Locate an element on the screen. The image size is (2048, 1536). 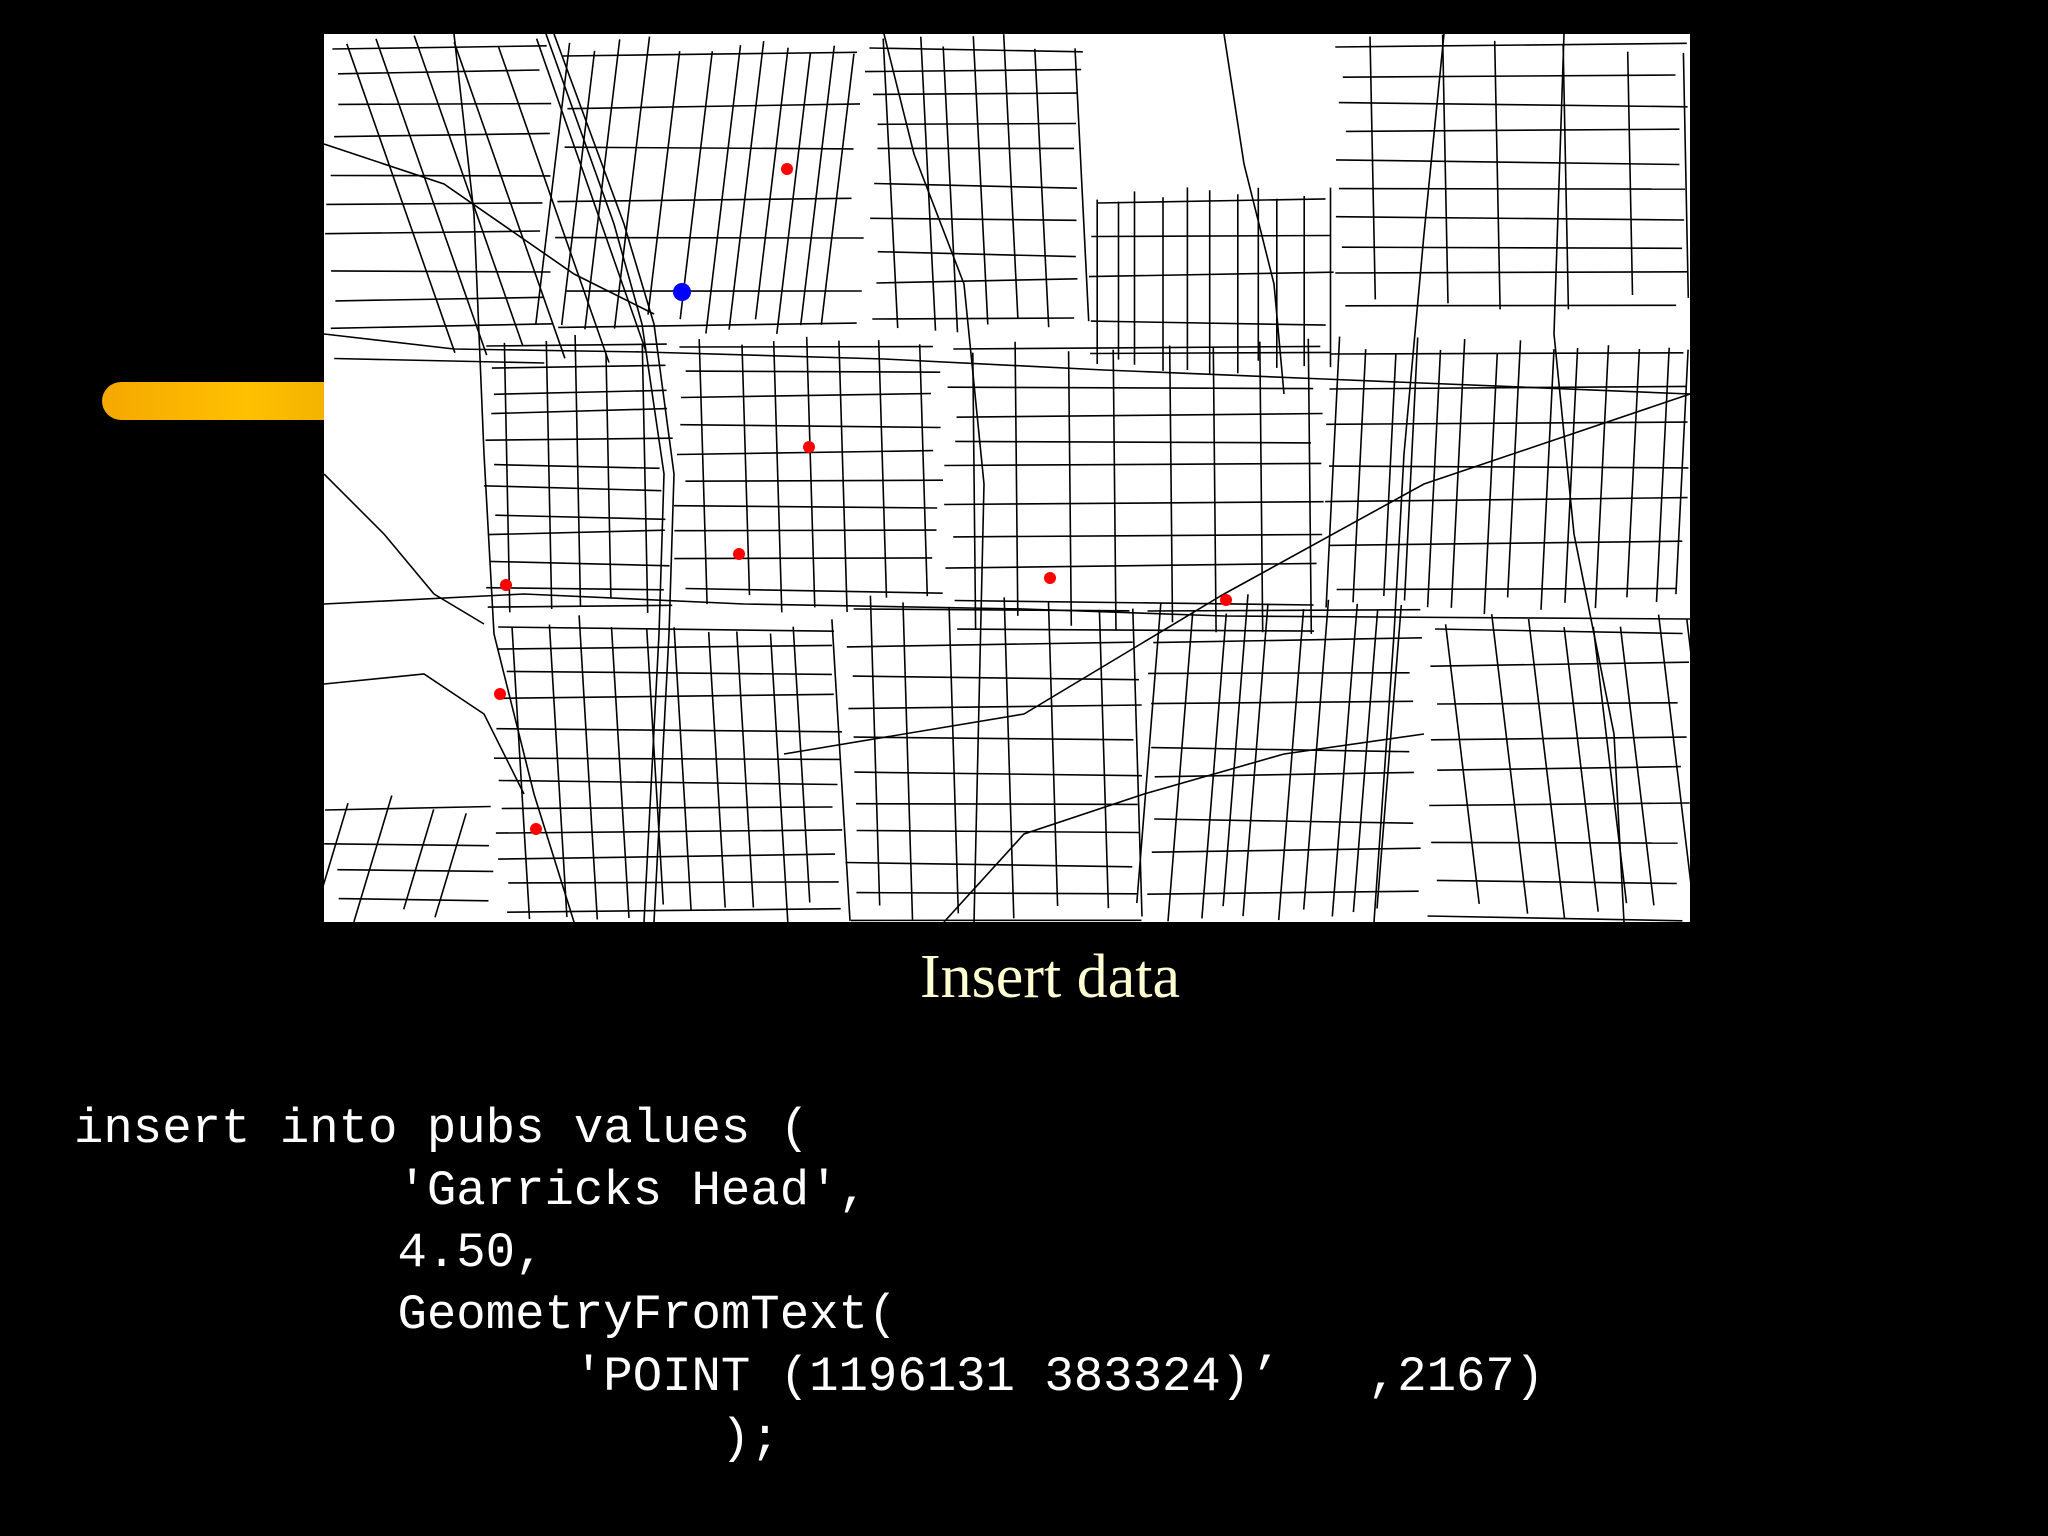
code-line: GeometryFromText( is located at coordinates (486, 1315).